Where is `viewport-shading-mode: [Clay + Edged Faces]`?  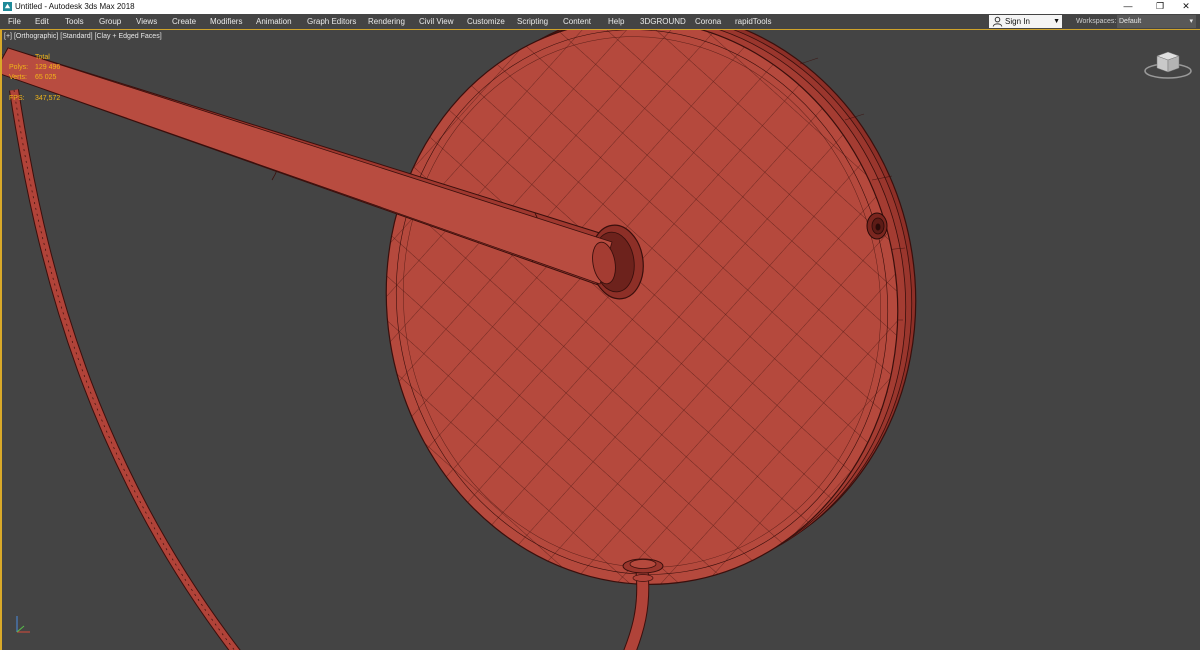
viewport-shading-mode: [Clay + Edged Faces] is located at coordinates (128, 36).